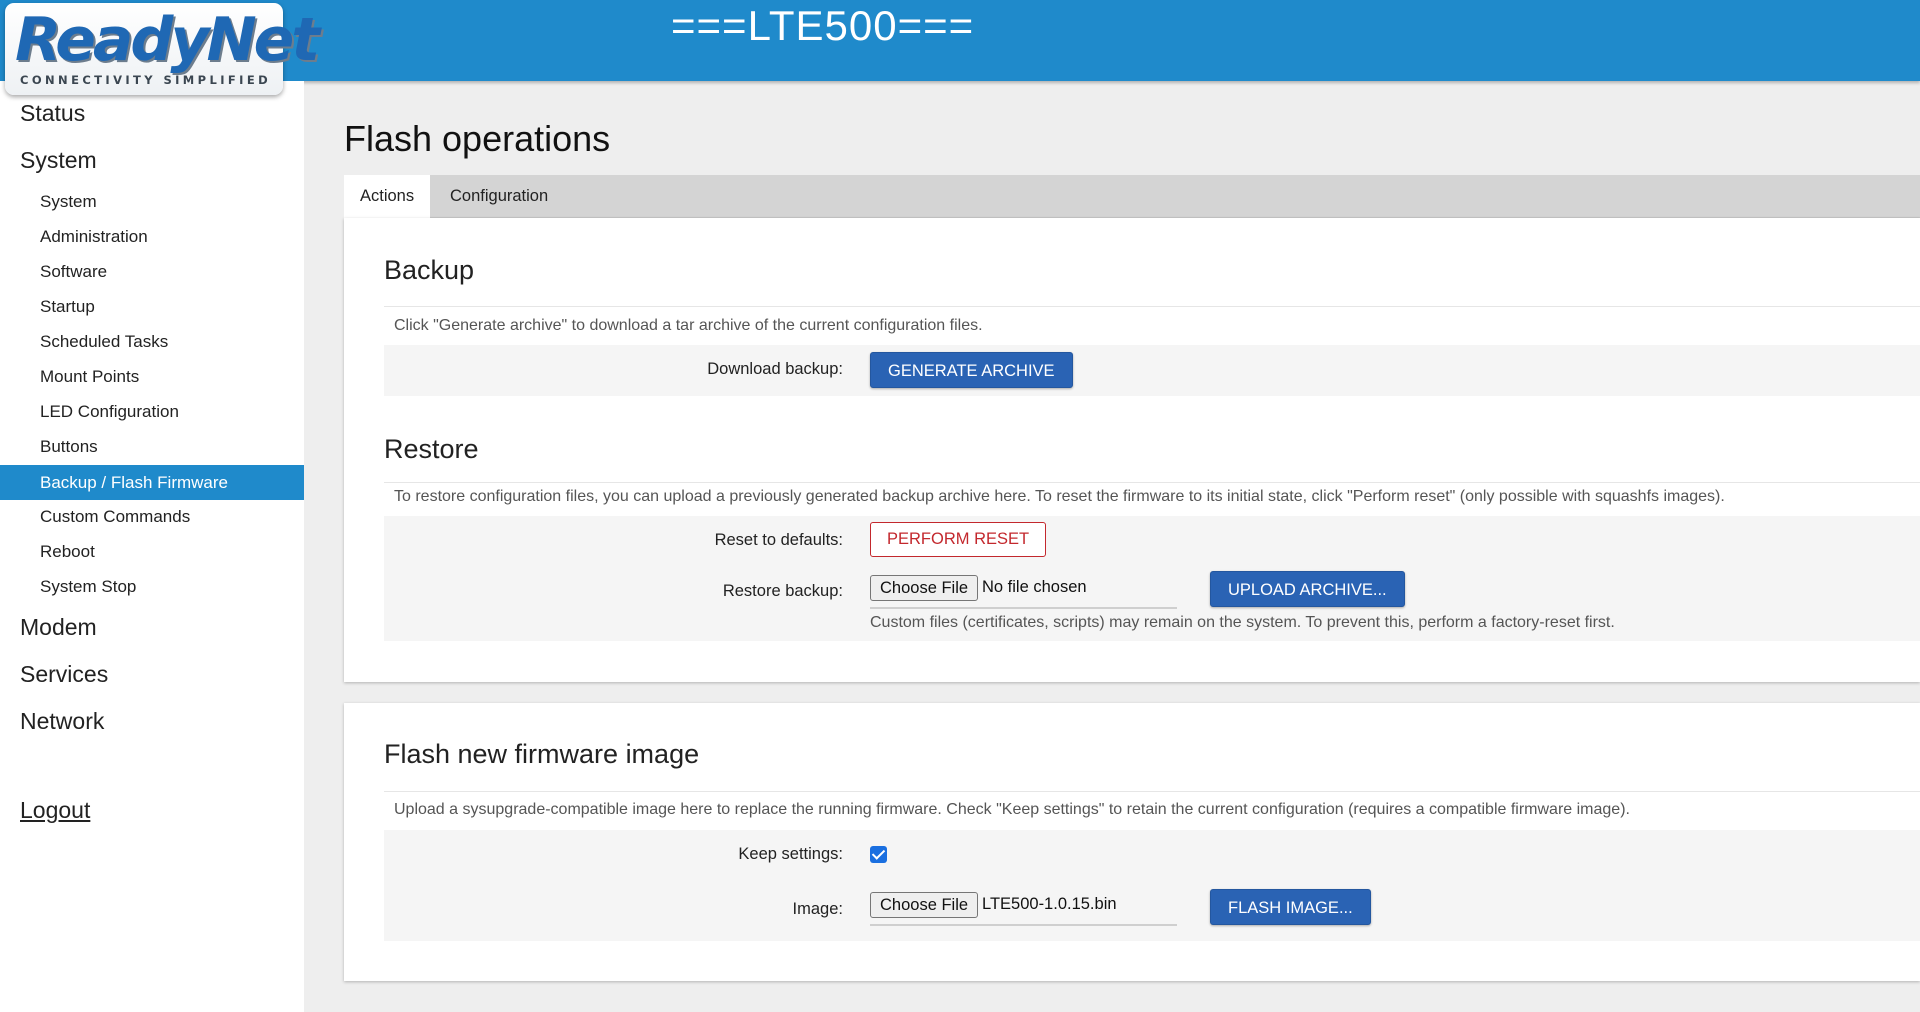 The width and height of the screenshot is (1920, 1012). What do you see at coordinates (152, 411) in the screenshot?
I see `sidebar-item-led-configuration: LED Configuration` at bounding box center [152, 411].